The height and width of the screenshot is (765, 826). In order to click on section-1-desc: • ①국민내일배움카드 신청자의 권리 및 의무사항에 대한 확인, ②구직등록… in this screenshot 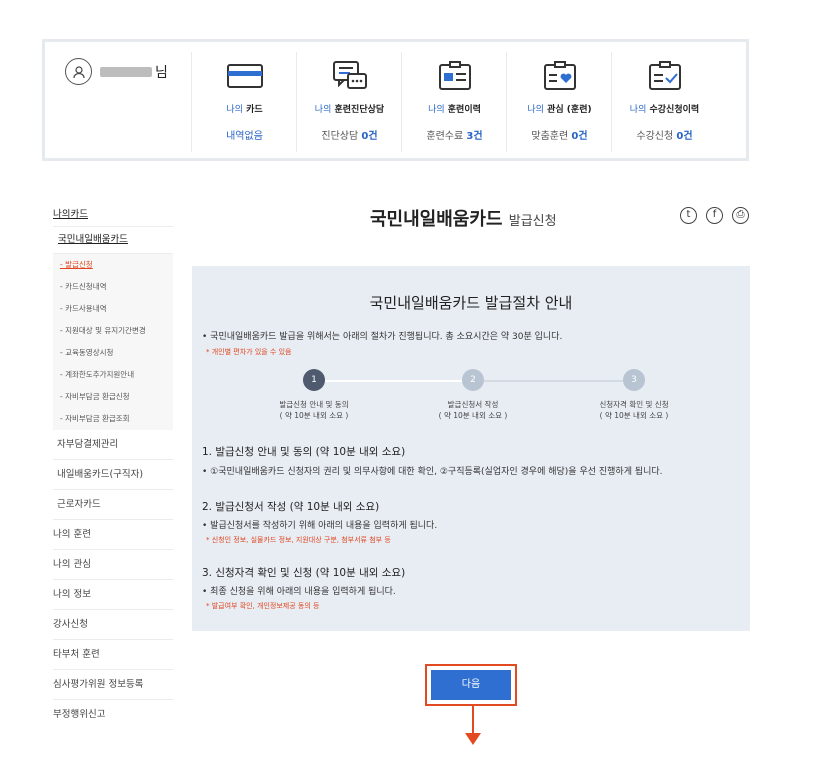, I will do `click(432, 472)`.